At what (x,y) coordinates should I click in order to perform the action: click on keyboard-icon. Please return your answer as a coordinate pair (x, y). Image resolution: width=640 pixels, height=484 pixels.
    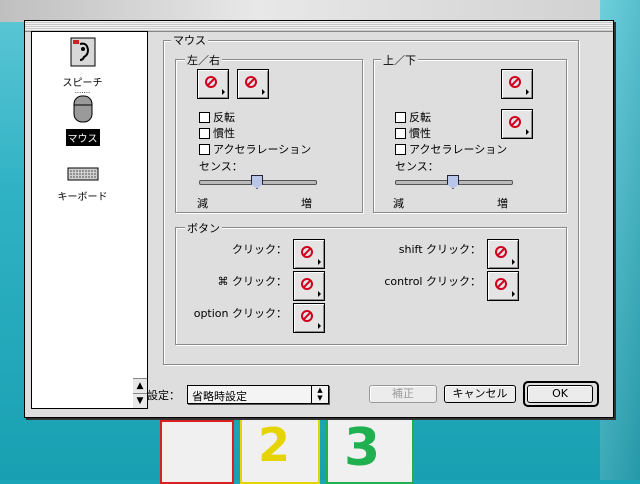
    Looking at the image, I should click on (82, 174).